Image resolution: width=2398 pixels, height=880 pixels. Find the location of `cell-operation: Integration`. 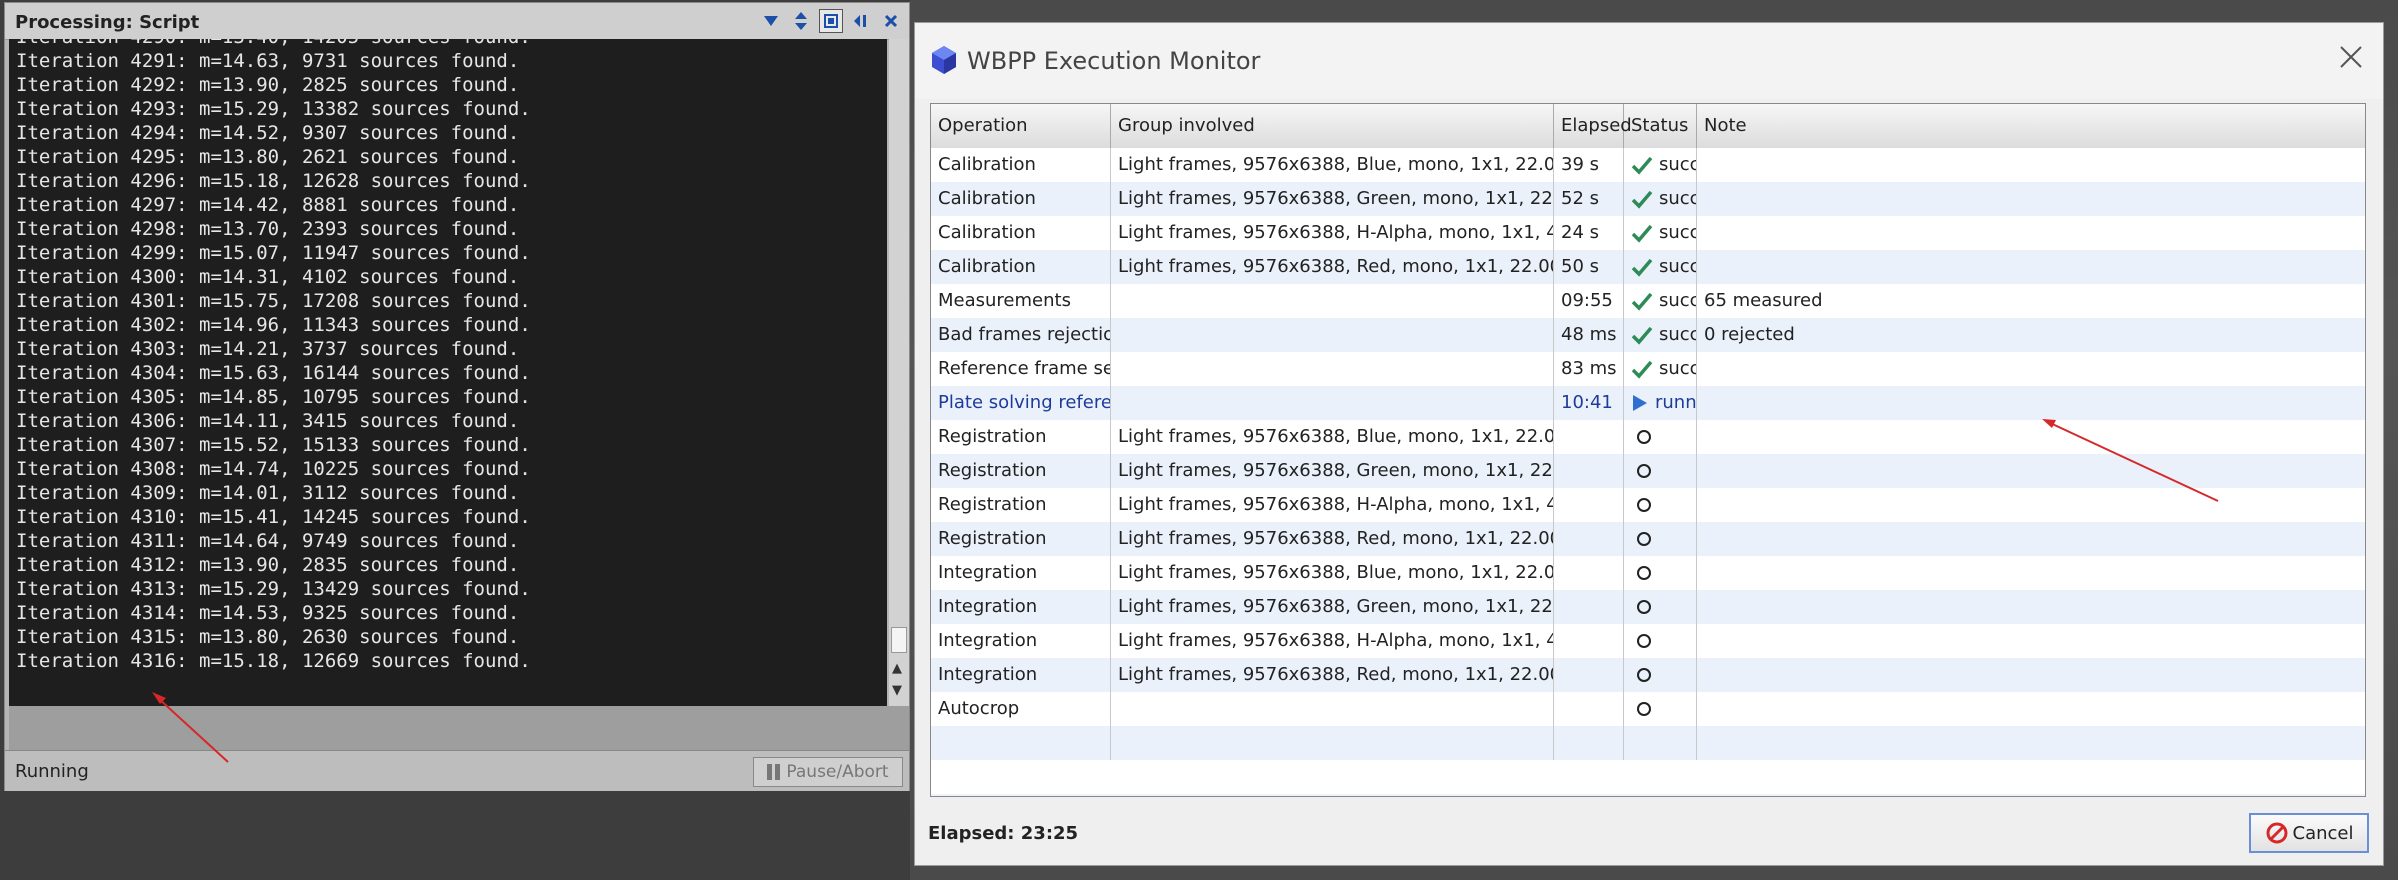

cell-operation: Integration is located at coordinates (1021, 607).